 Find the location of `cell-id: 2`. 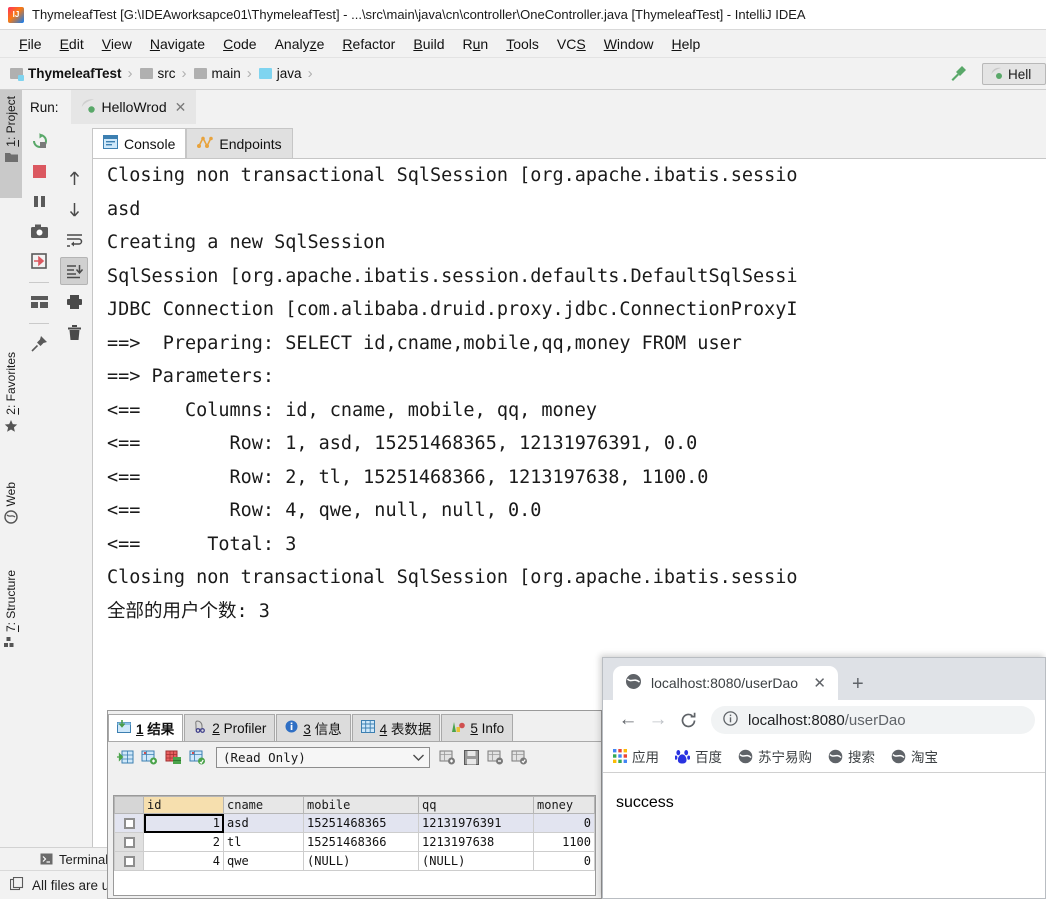

cell-id: 2 is located at coordinates (183, 842).